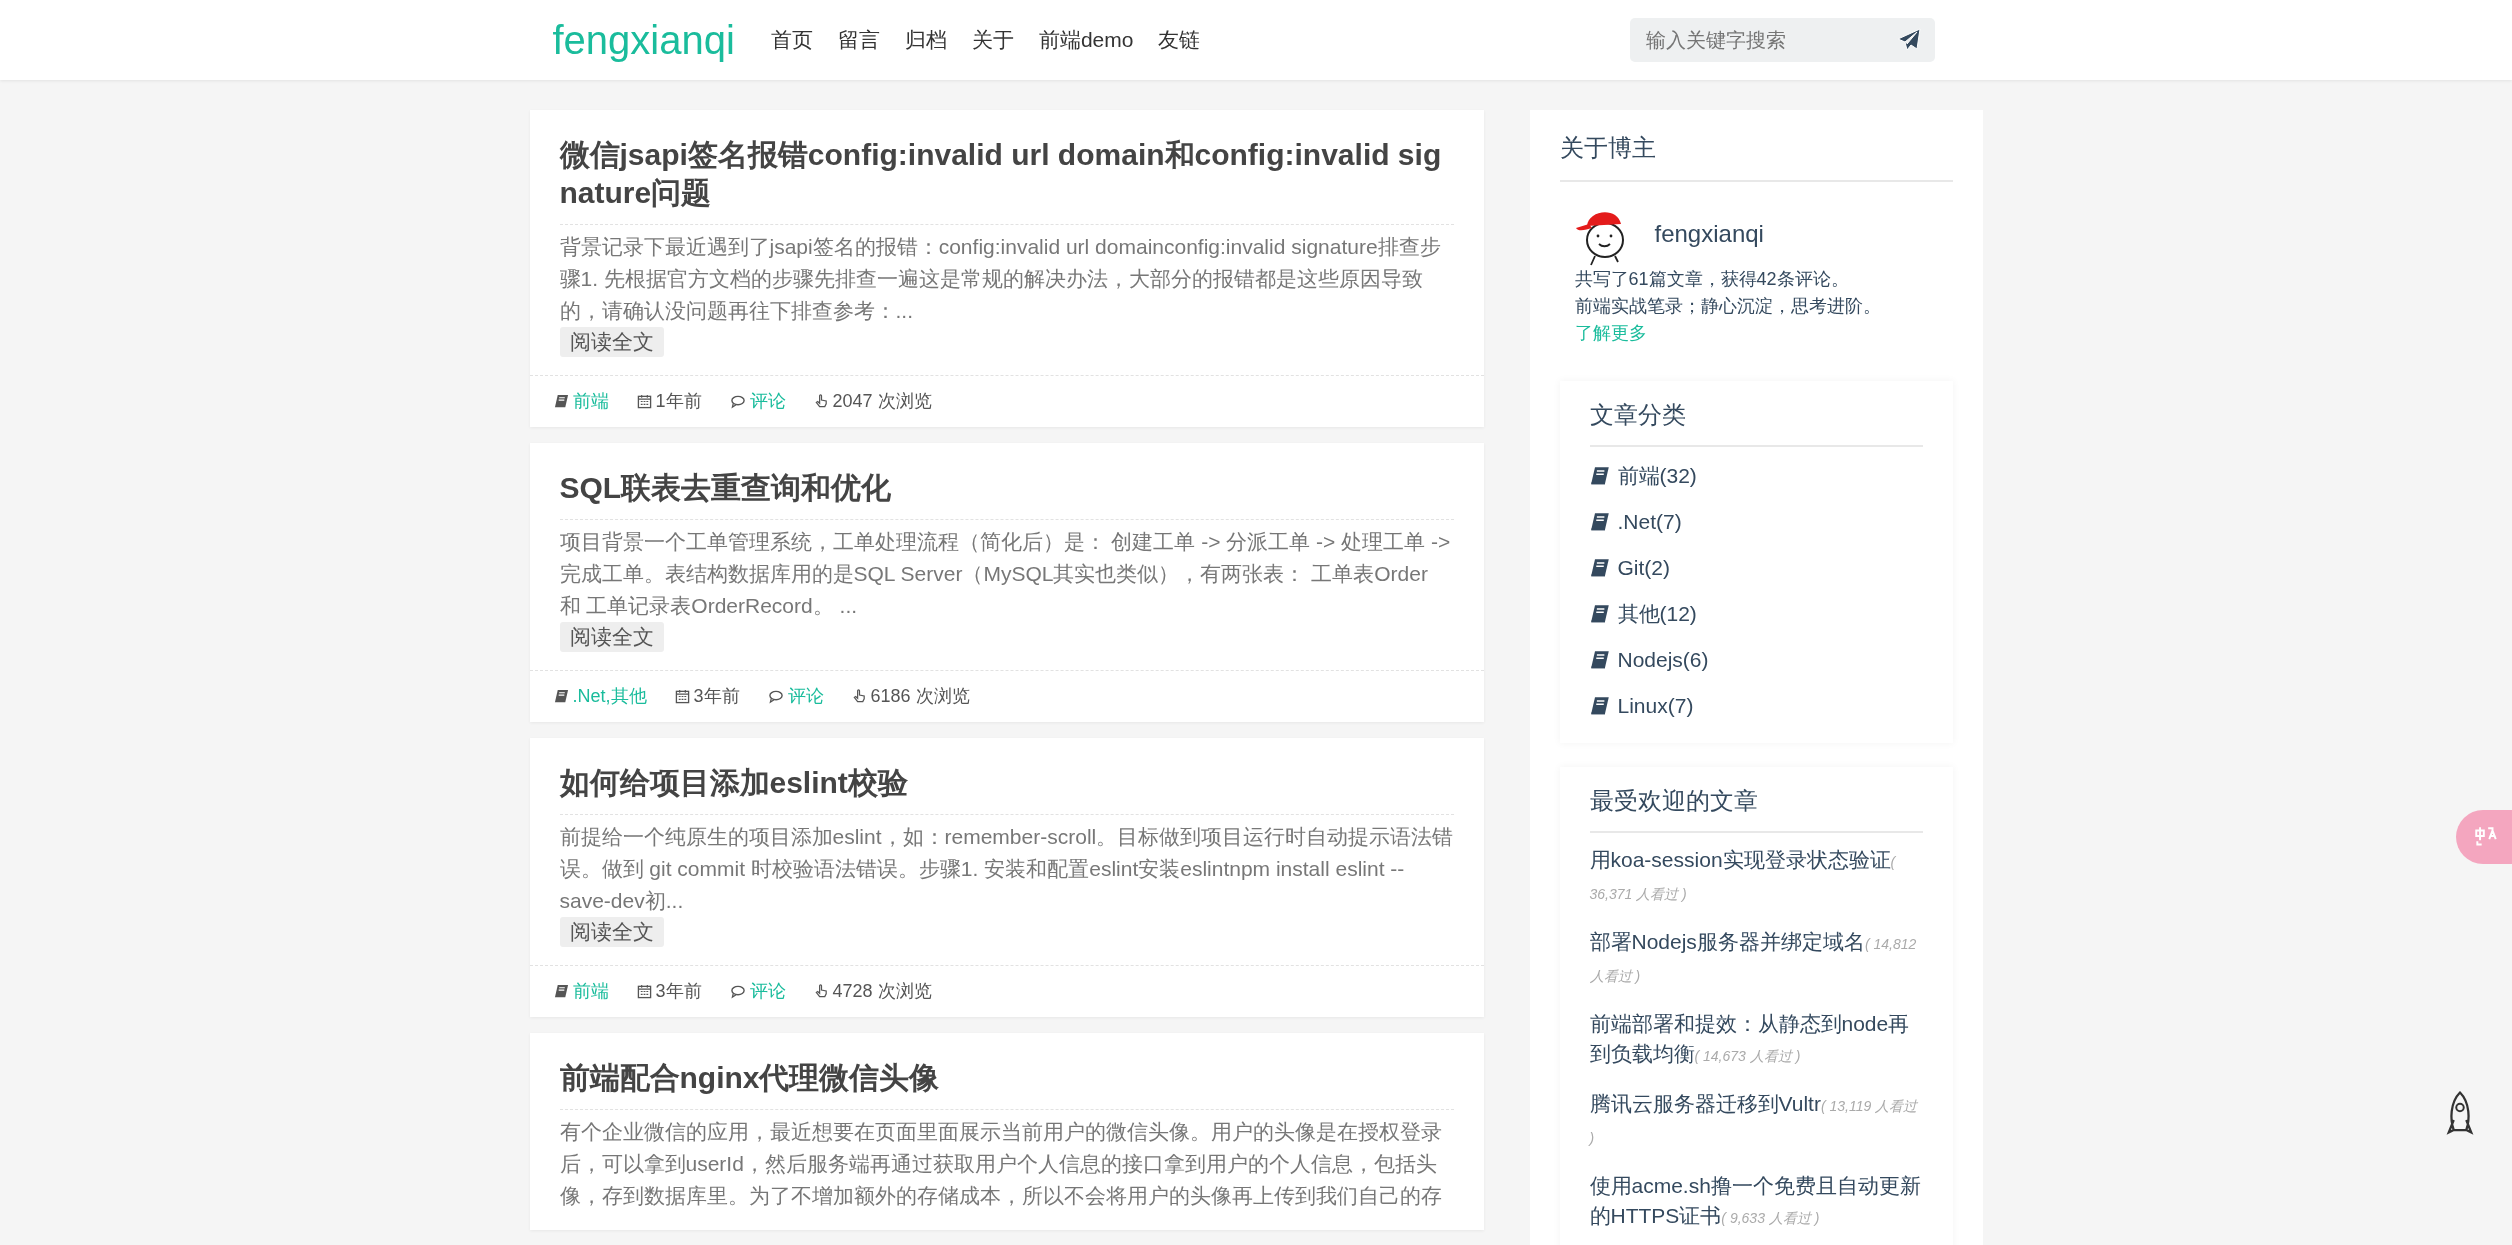  I want to click on section-heading: 关于博主, so click(1756, 157).